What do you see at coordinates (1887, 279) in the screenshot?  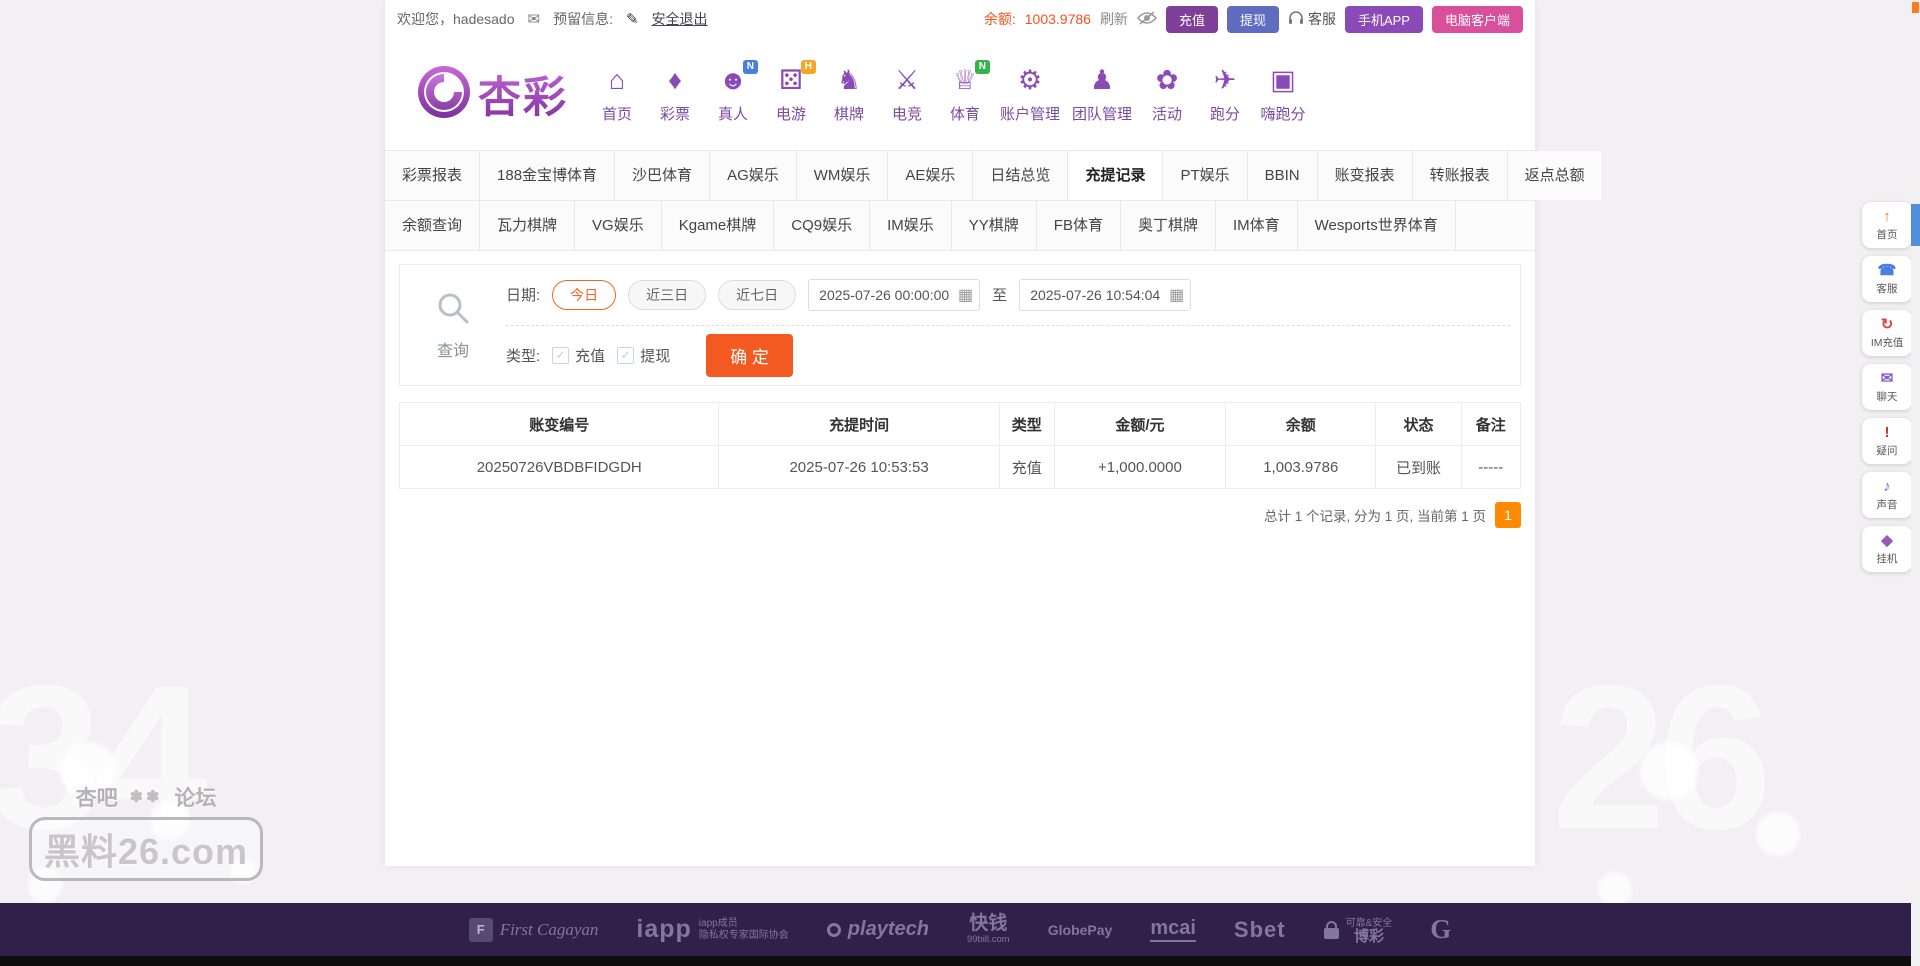 I see `float-service-button: ☎ 客服` at bounding box center [1887, 279].